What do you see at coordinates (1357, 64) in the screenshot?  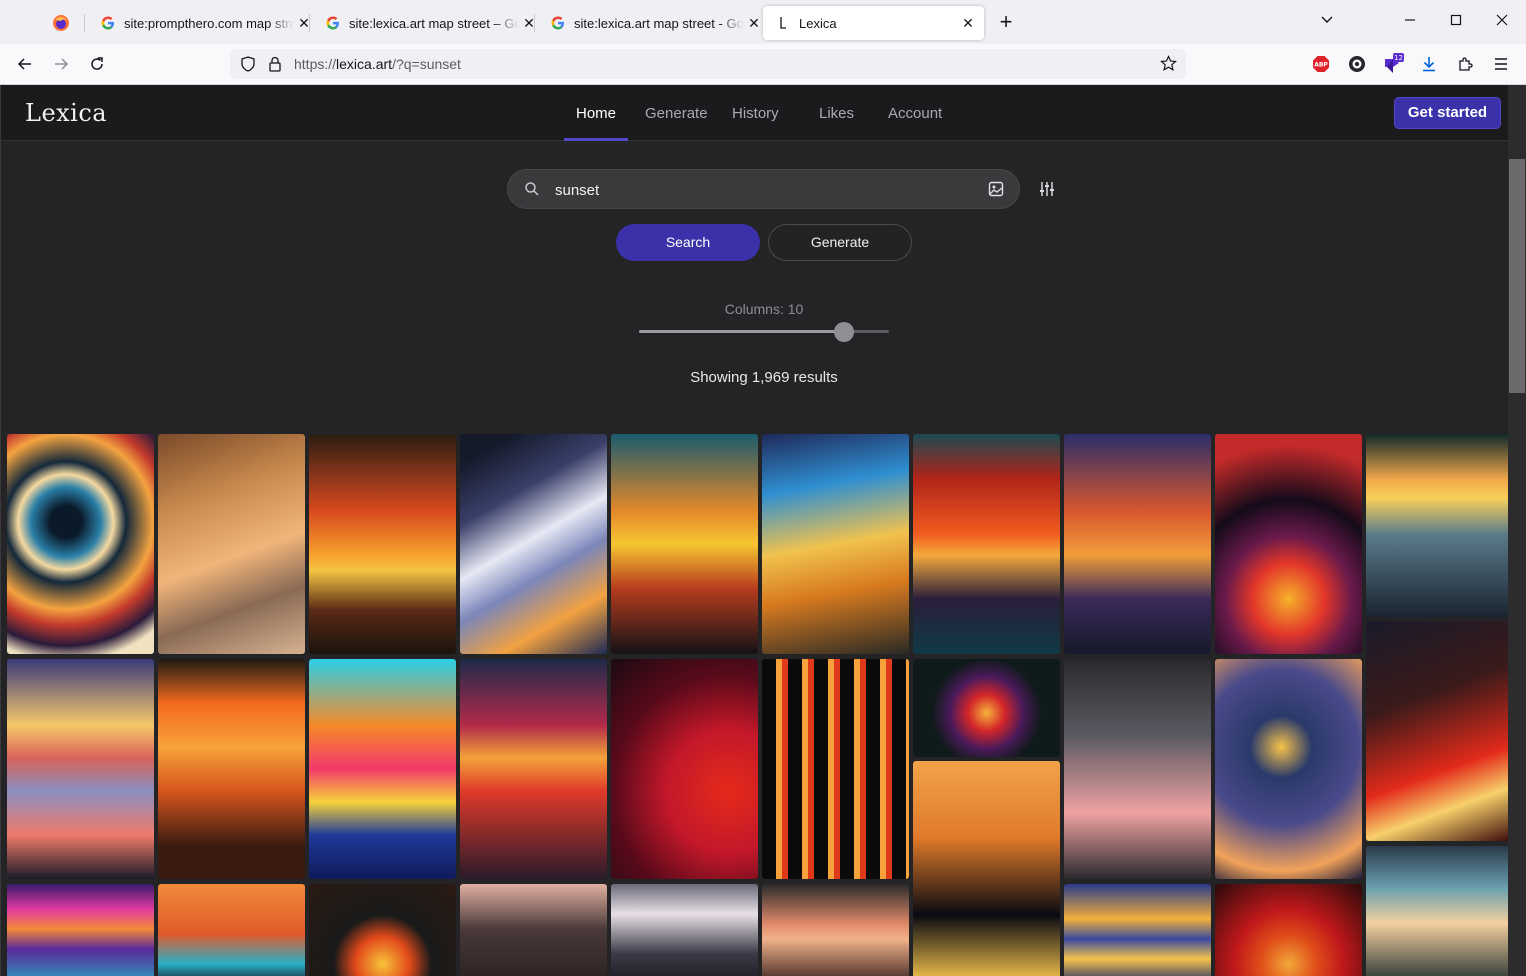 I see `privacy-badger-icon` at bounding box center [1357, 64].